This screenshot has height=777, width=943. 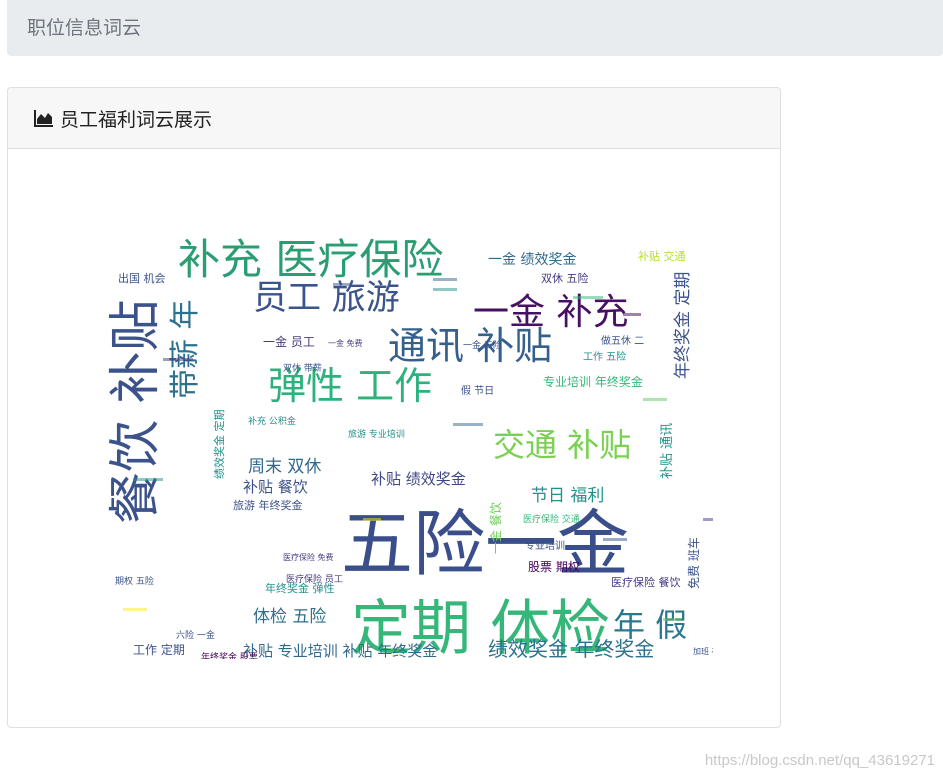 What do you see at coordinates (289, 617) in the screenshot?
I see `word-cloud-word: 体检 五险` at bounding box center [289, 617].